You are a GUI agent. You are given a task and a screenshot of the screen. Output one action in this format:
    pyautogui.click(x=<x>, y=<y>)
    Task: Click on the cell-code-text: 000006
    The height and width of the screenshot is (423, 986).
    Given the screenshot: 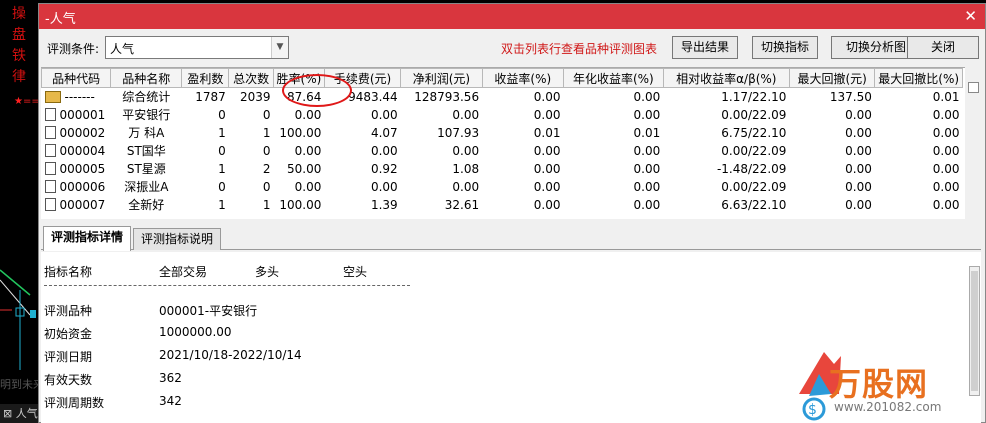 What is the action you would take?
    pyautogui.click(x=82, y=186)
    